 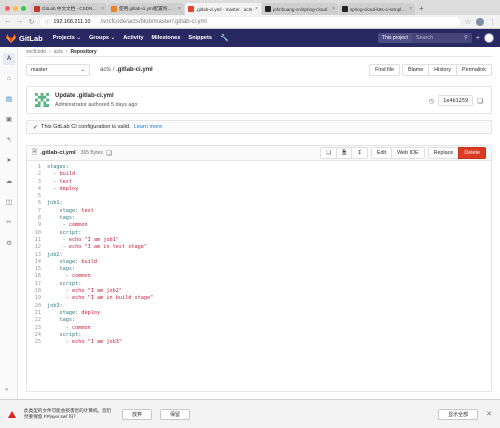 What do you see at coordinates (9, 100) in the screenshot?
I see `repository-icon: ▤` at bounding box center [9, 100].